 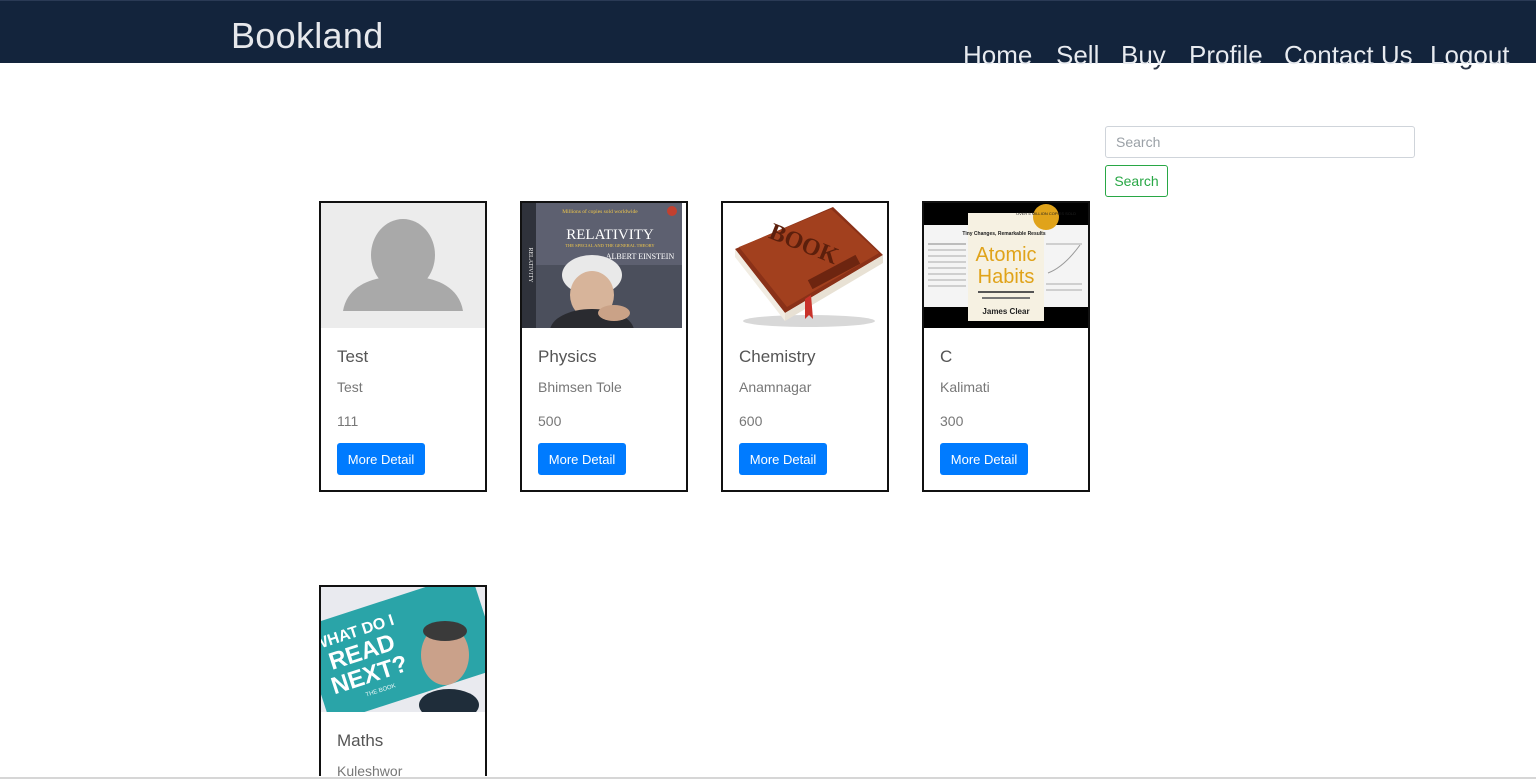 I want to click on book-cover-image: BOOK, so click(x=805, y=265).